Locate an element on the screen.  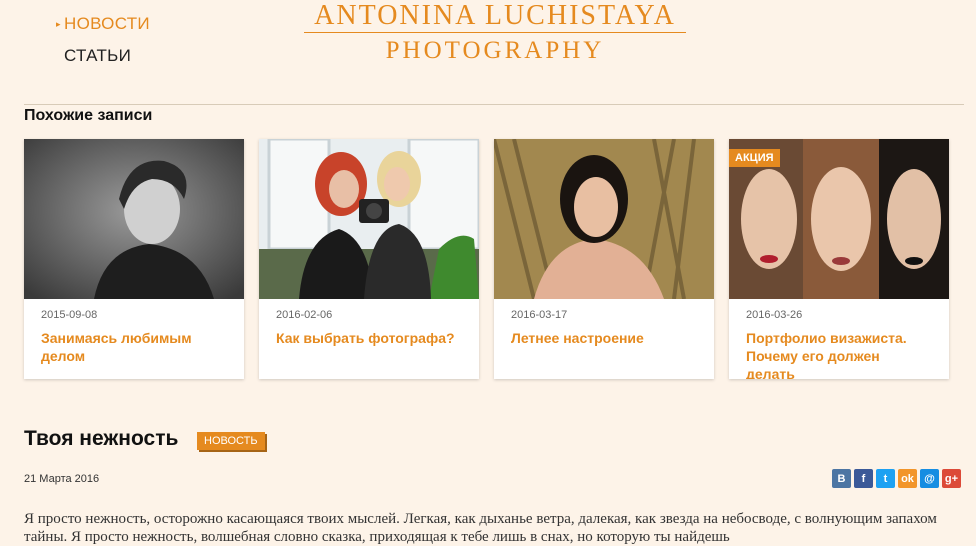
logo-name: ANTONINA LUCHISTAYA is located at coordinates (495, 15).